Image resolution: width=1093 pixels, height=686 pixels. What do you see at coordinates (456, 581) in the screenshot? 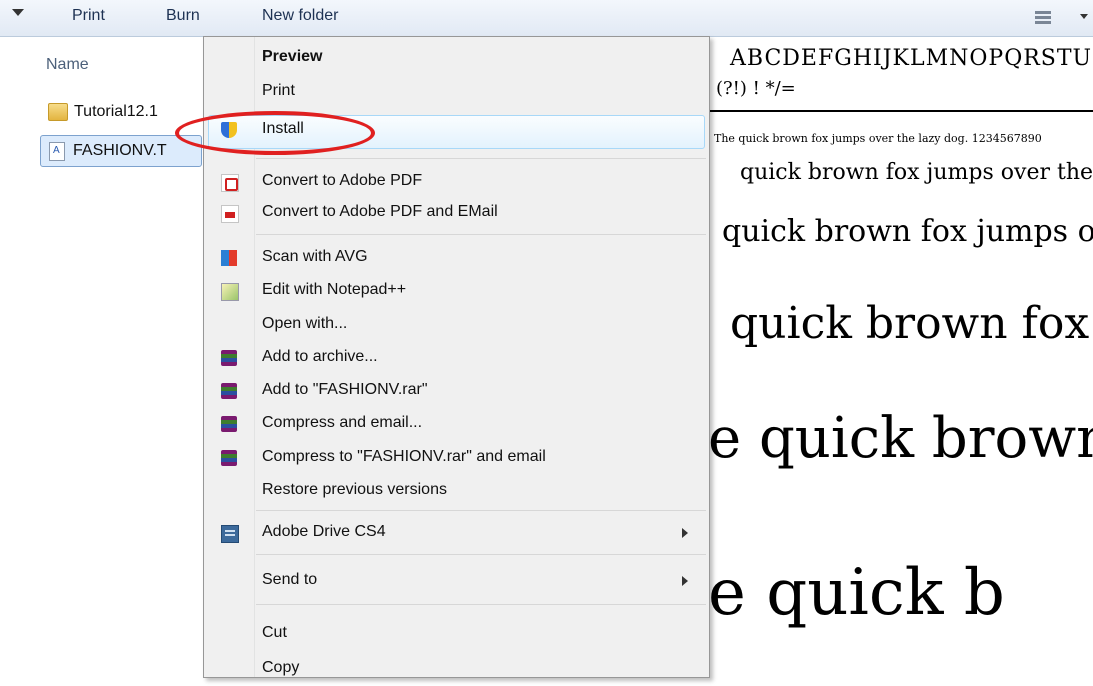
I see `menu-item-send-to: Send to` at bounding box center [456, 581].